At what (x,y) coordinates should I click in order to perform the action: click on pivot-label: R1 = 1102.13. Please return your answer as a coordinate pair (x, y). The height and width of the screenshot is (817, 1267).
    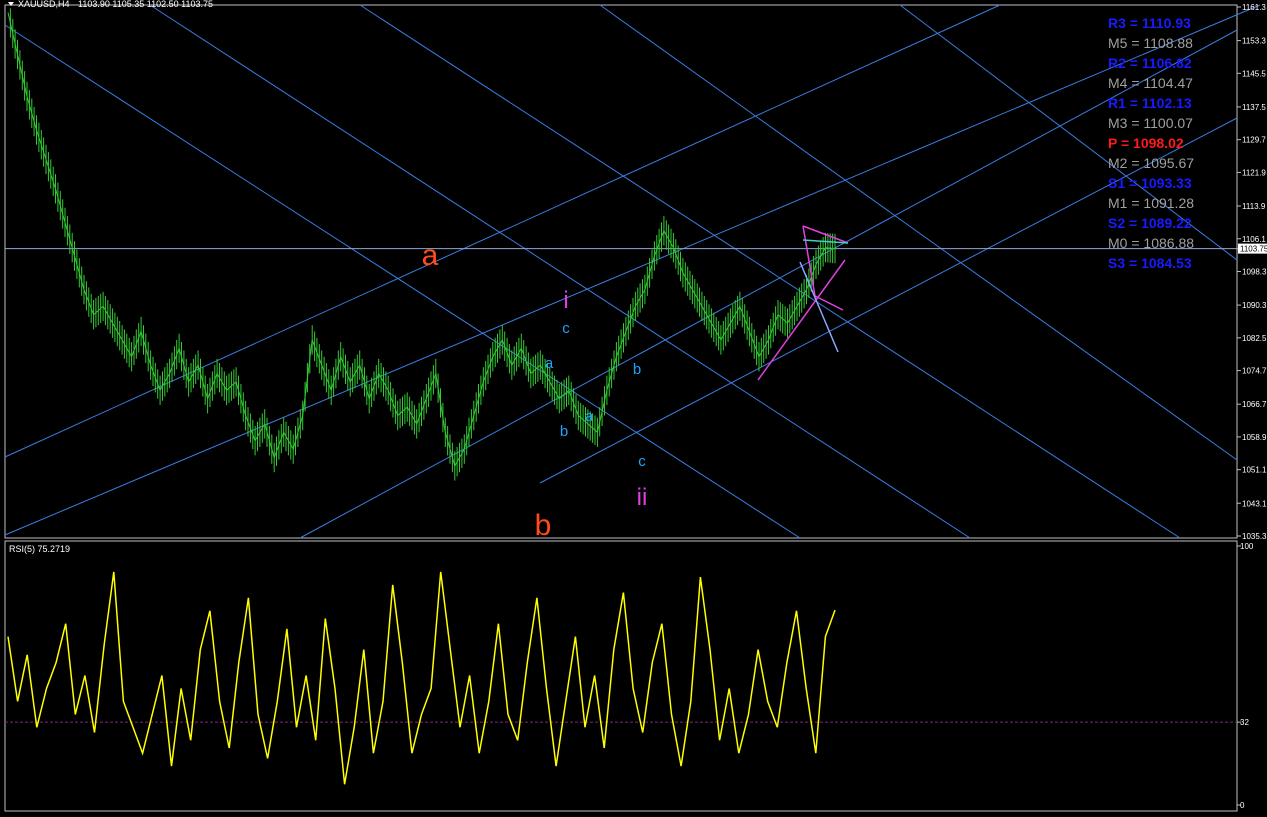
    Looking at the image, I should click on (1150, 103).